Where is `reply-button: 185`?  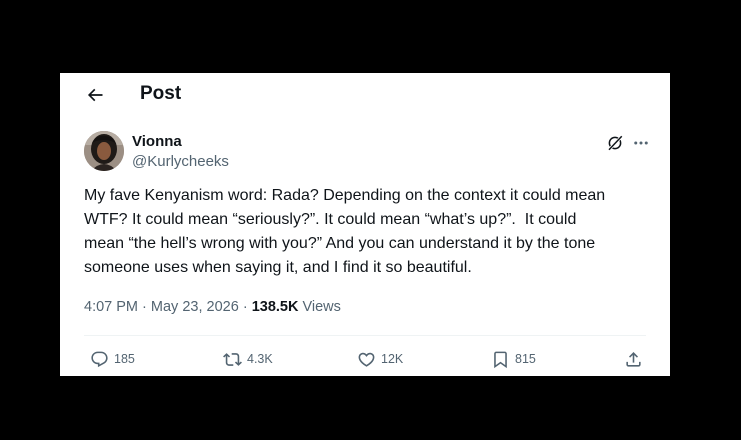
reply-button: 185 is located at coordinates (112, 359).